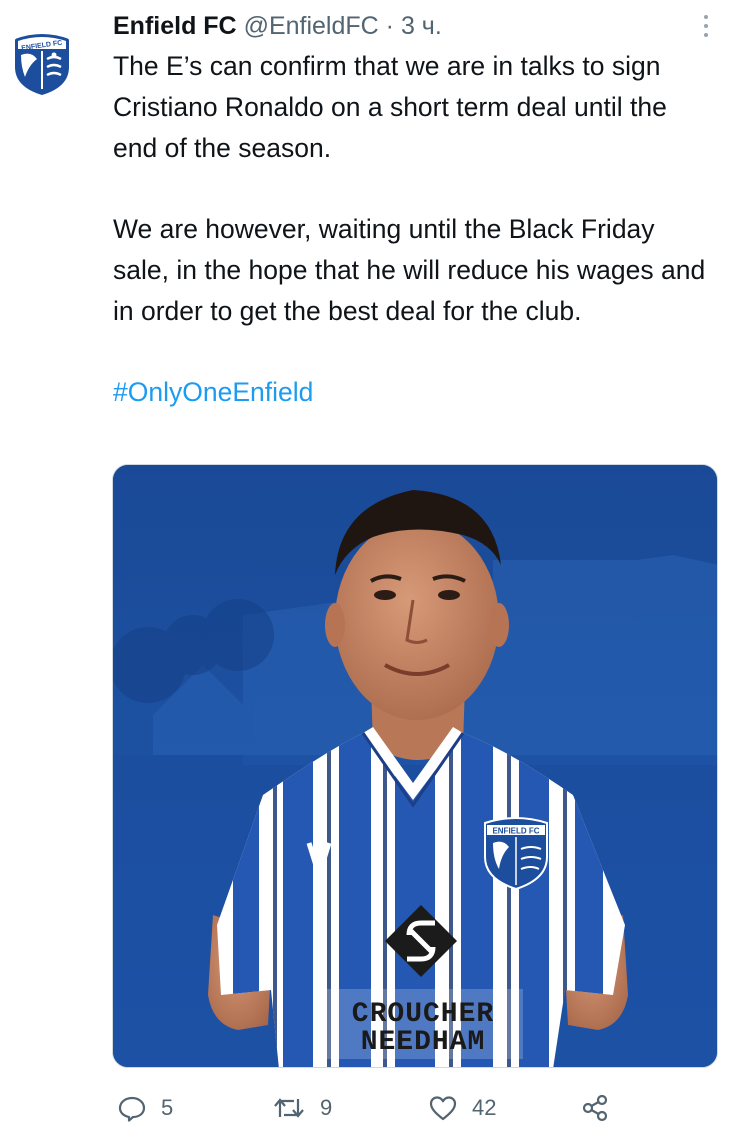 This screenshot has width=730, height=1137. What do you see at coordinates (706, 26) in the screenshot?
I see `more-dots-icon` at bounding box center [706, 26].